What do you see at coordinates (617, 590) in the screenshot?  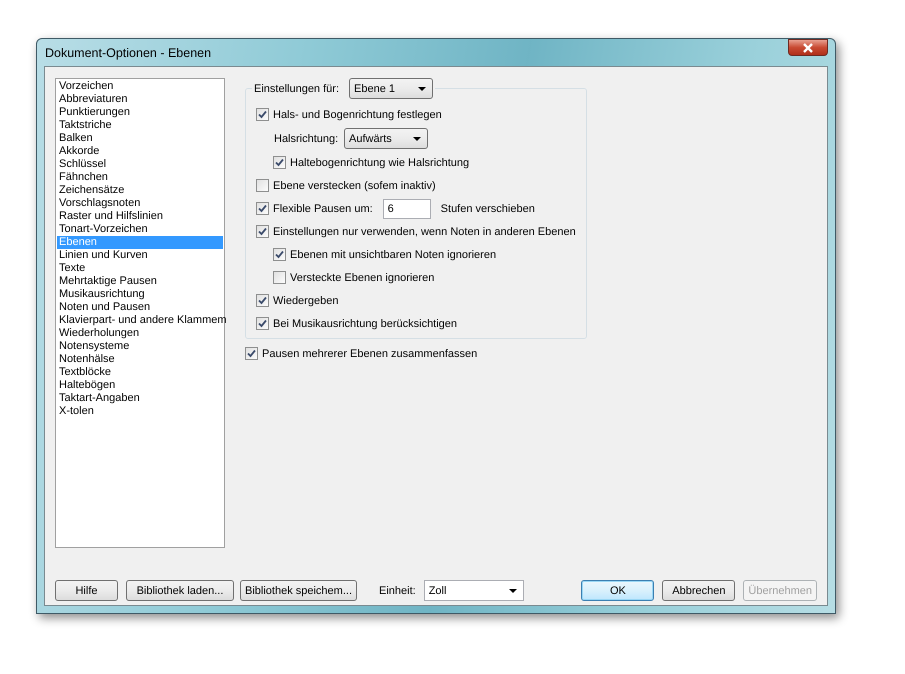 I see `dialog-button: OK` at bounding box center [617, 590].